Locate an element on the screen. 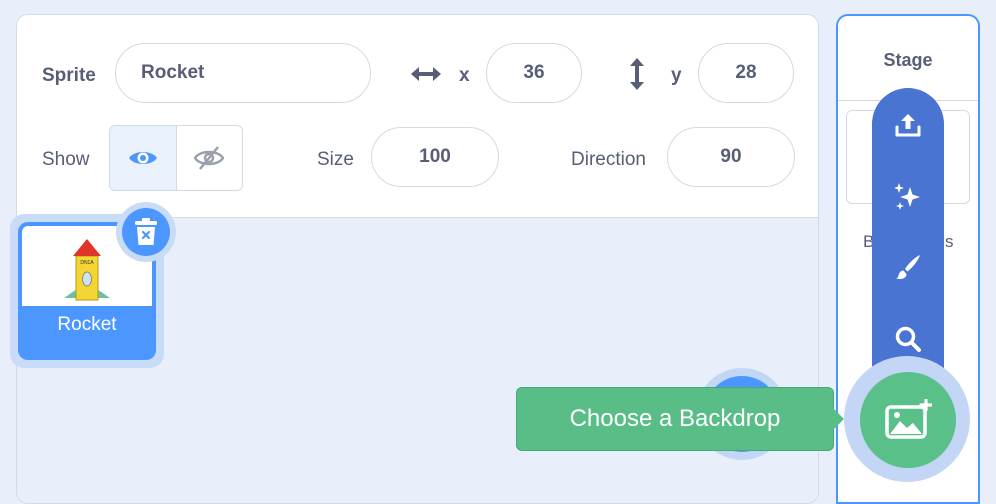 This screenshot has height=504, width=996. backdrops-label-end: s is located at coordinates (949, 241).